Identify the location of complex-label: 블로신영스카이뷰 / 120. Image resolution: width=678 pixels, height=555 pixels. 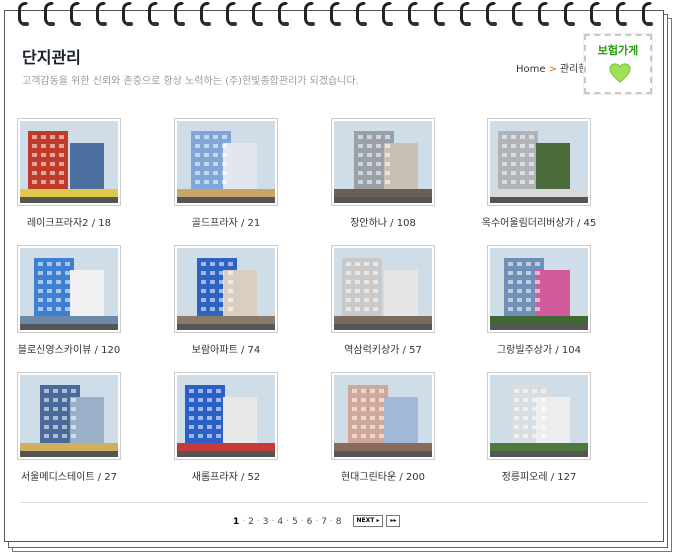
(72, 348).